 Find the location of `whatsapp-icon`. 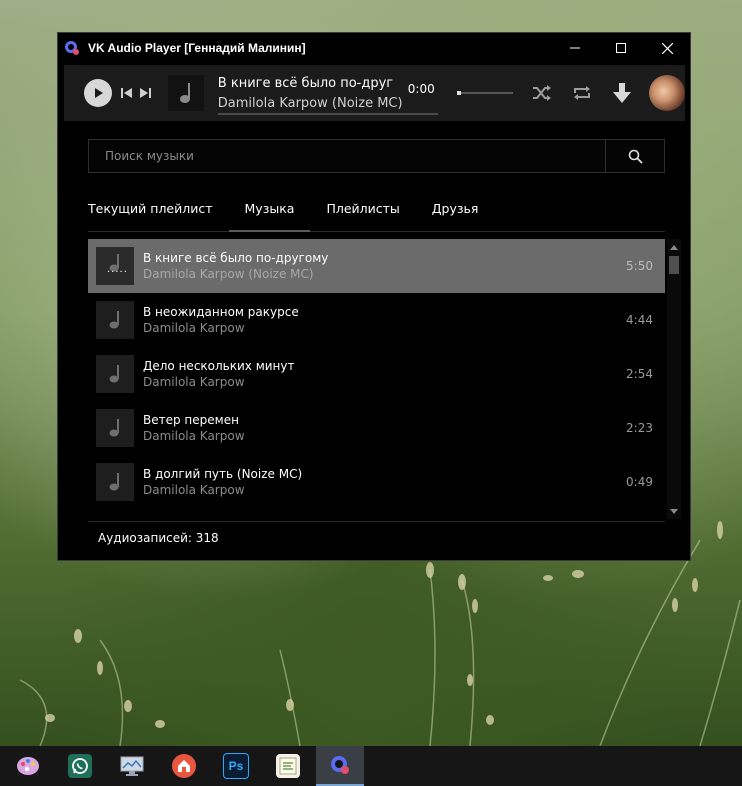

whatsapp-icon is located at coordinates (80, 766).